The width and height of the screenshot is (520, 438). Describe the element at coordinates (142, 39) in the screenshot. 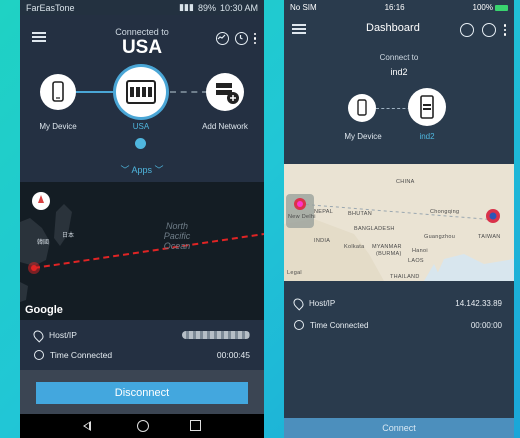

I see `app-header: Connected to USA` at that location.